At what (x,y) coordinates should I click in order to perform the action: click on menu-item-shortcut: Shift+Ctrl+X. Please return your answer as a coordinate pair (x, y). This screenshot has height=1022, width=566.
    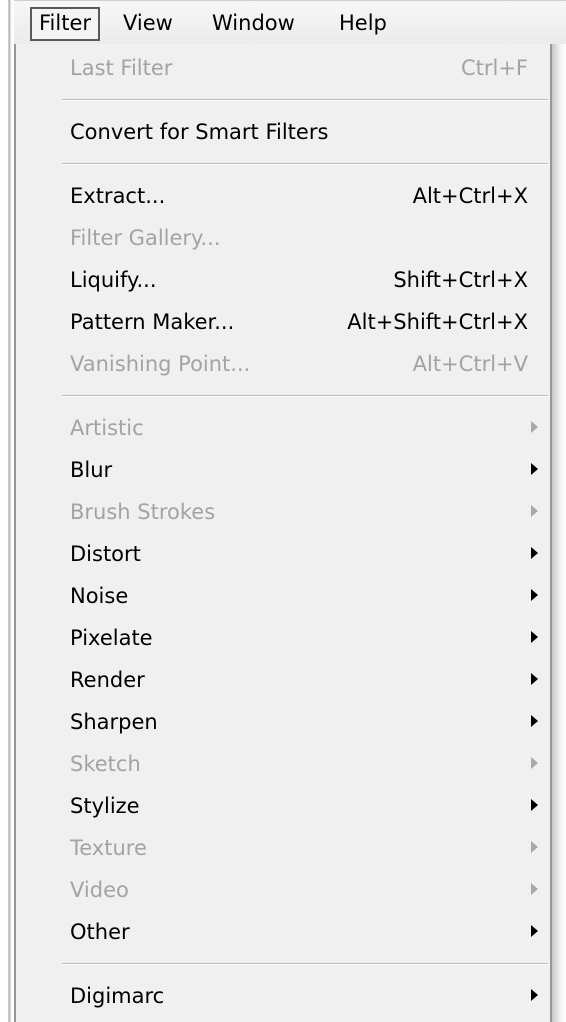
    Looking at the image, I should click on (460, 280).